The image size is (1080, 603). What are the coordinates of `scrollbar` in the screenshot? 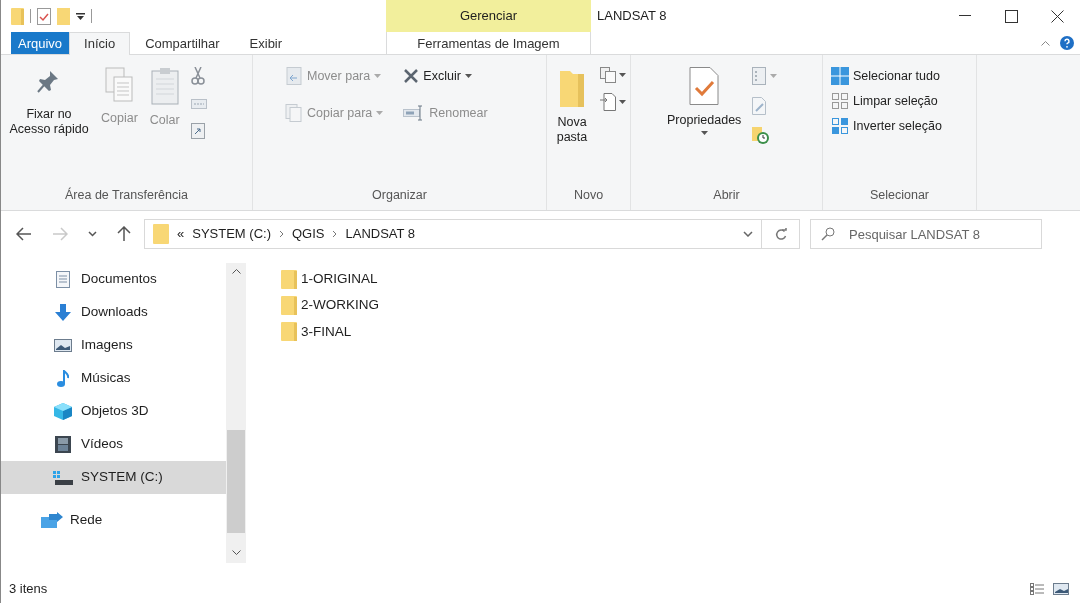 It's located at (236, 413).